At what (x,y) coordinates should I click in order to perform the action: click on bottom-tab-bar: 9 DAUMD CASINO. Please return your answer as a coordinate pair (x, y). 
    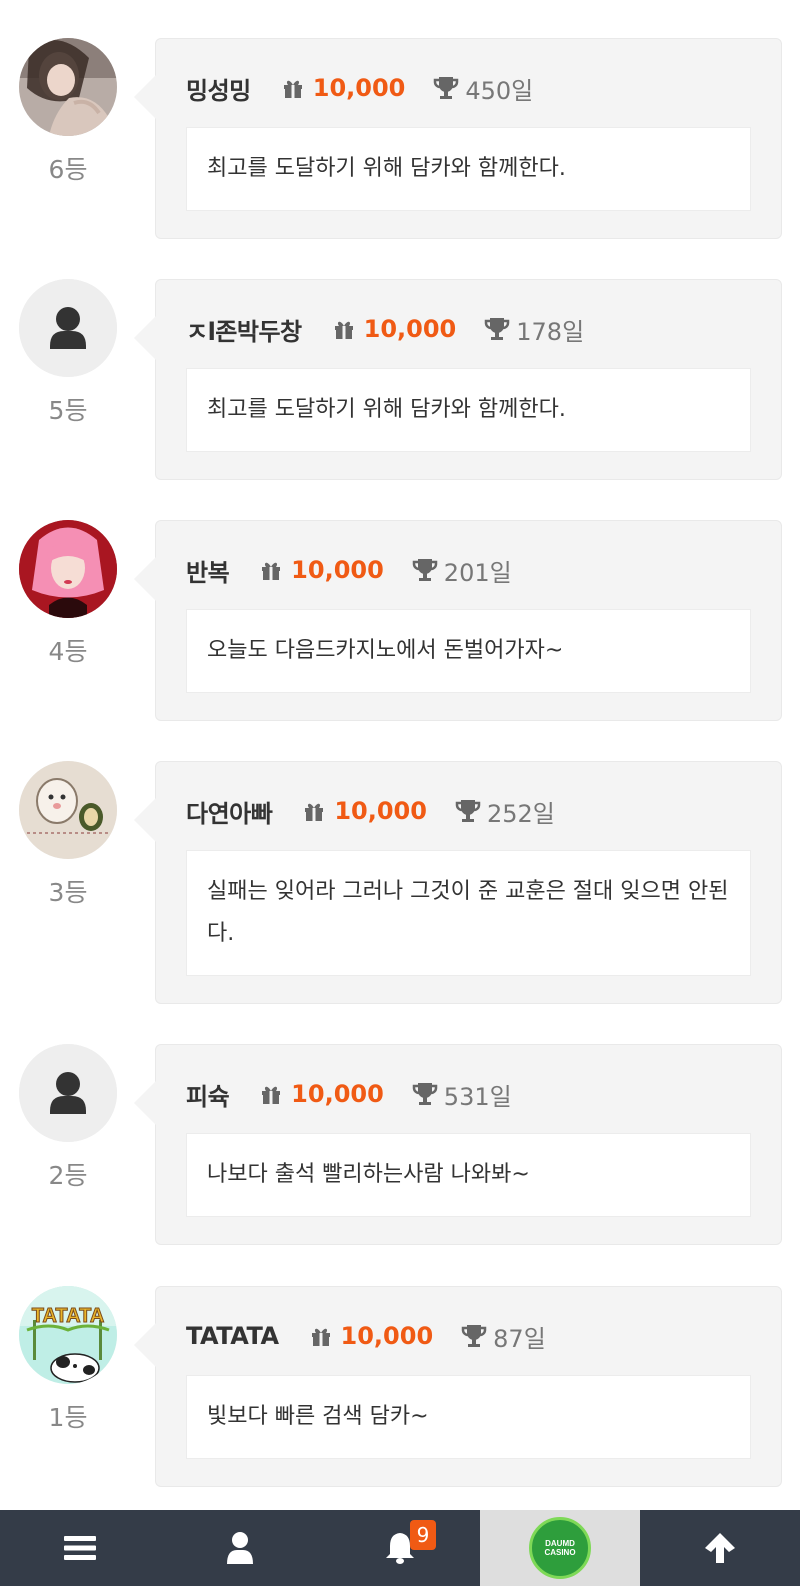
    Looking at the image, I should click on (400, 1548).